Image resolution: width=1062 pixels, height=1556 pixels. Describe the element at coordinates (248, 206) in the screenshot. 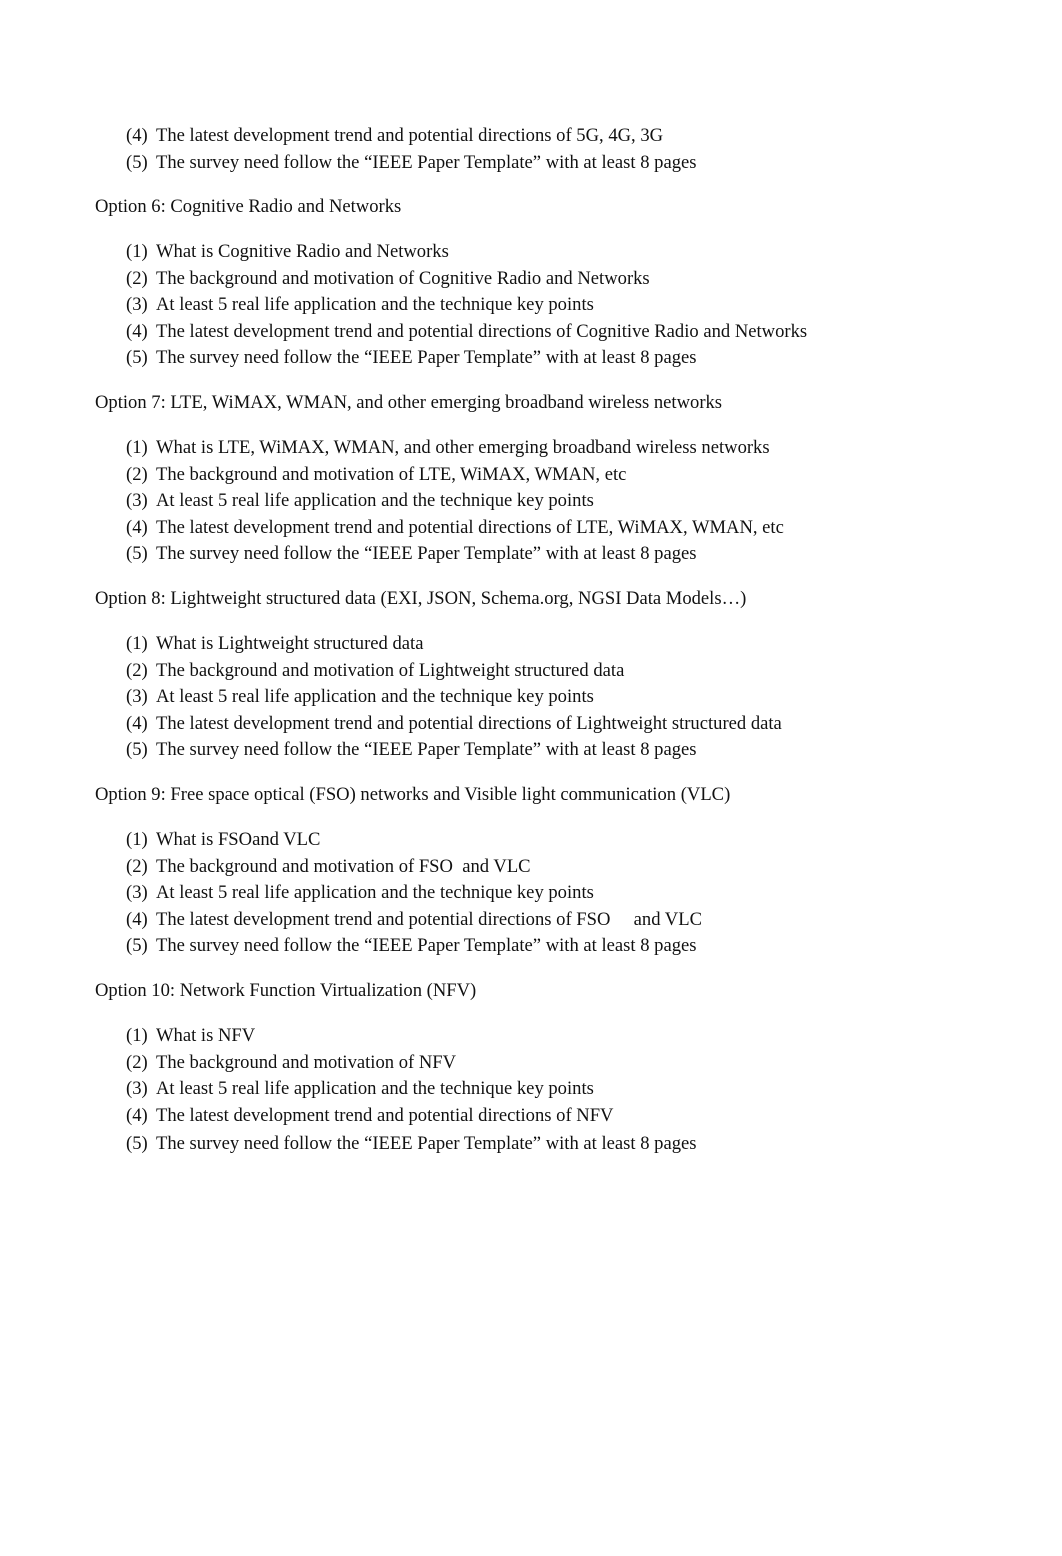

I see `option-heading: Option 6: Cognitive Radio and Networks` at that location.